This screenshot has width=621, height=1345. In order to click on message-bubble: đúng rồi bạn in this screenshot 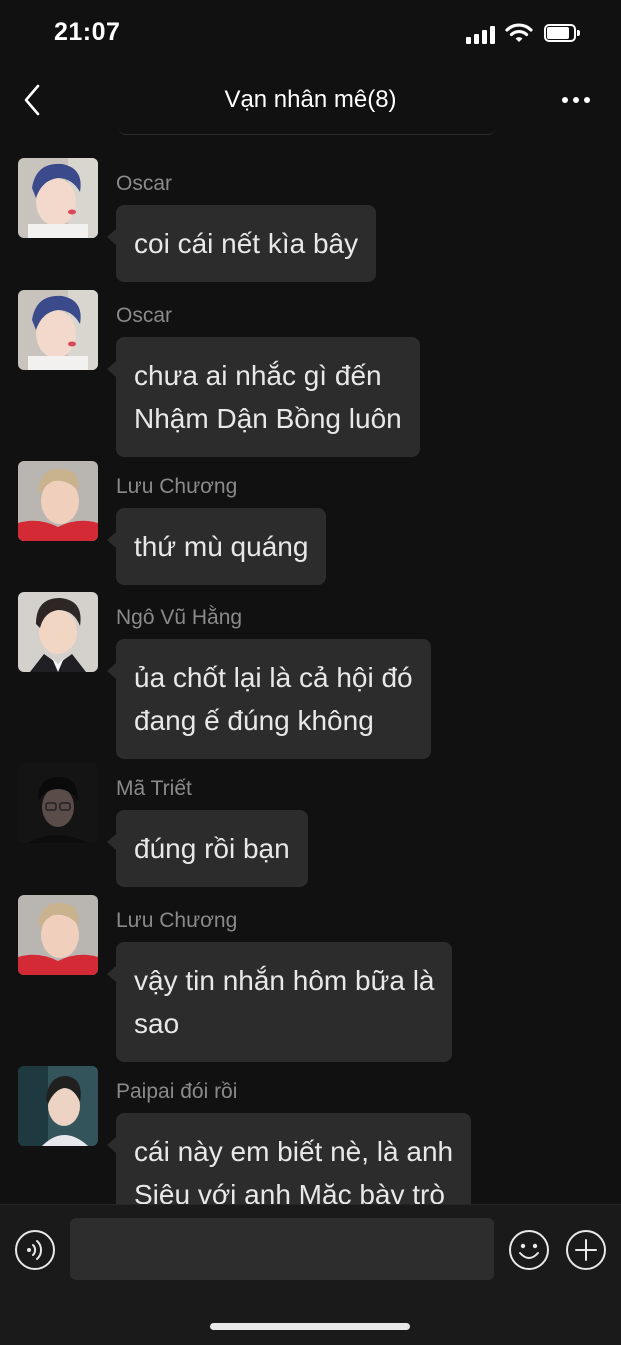, I will do `click(207, 848)`.